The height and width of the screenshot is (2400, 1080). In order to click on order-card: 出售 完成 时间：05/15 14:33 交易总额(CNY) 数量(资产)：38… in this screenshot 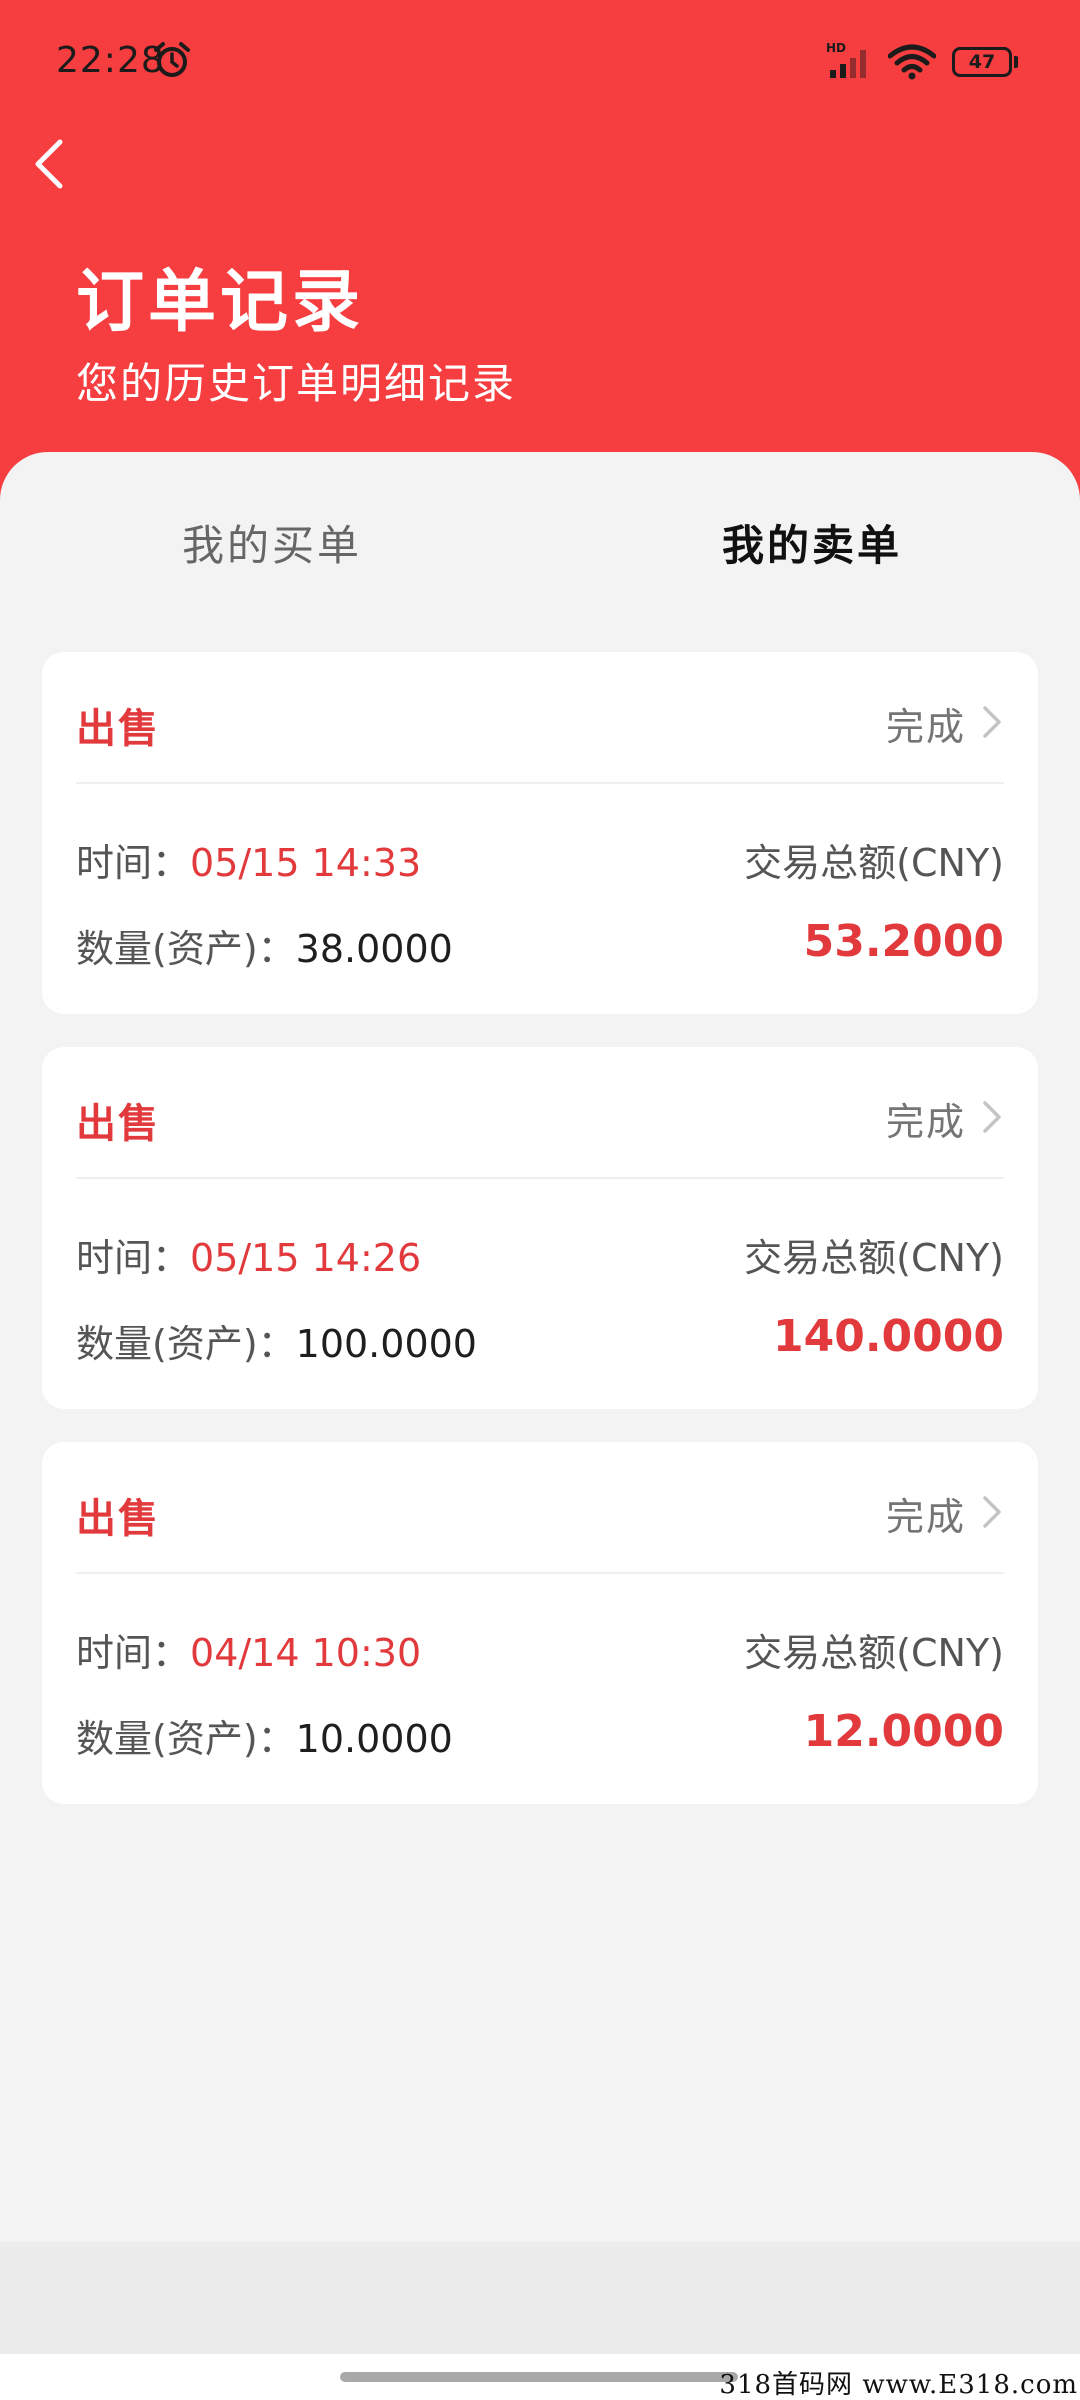, I will do `click(540, 833)`.